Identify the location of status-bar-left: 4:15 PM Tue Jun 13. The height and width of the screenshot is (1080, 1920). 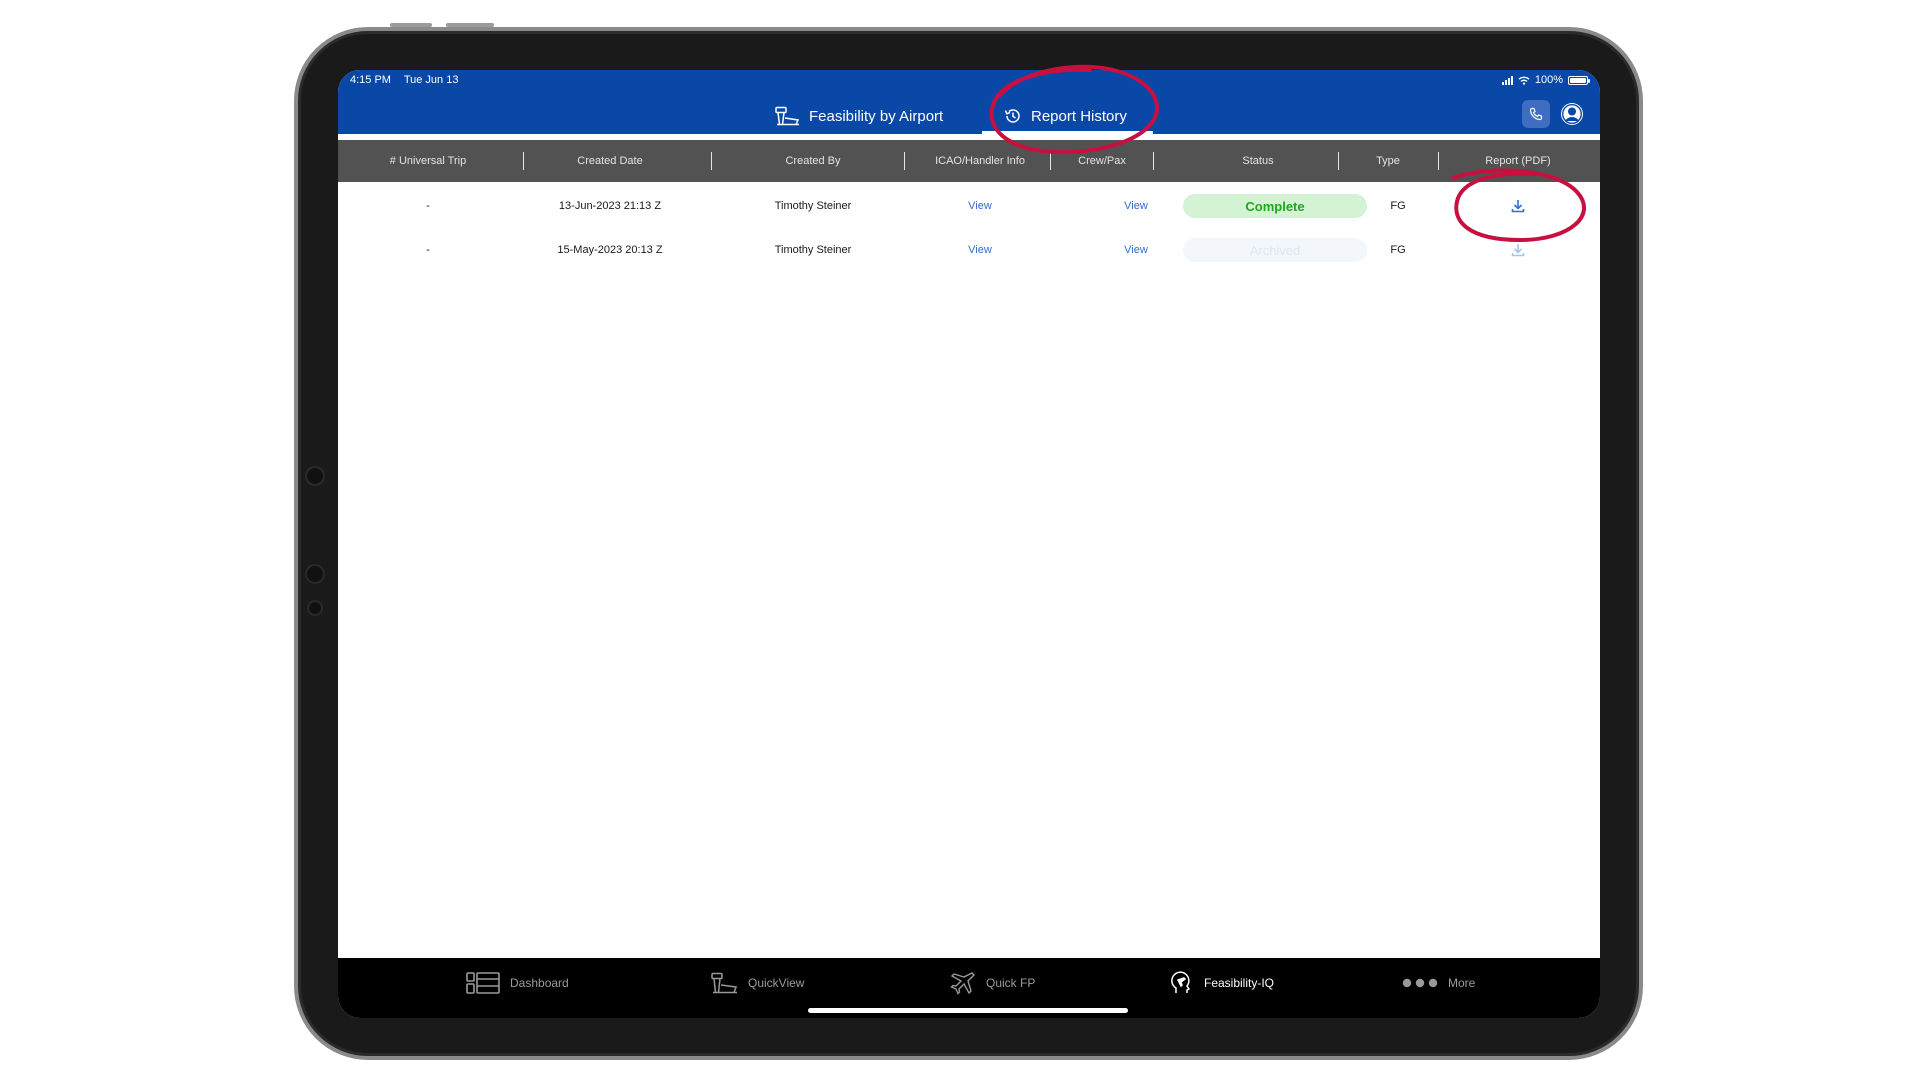
(409, 80).